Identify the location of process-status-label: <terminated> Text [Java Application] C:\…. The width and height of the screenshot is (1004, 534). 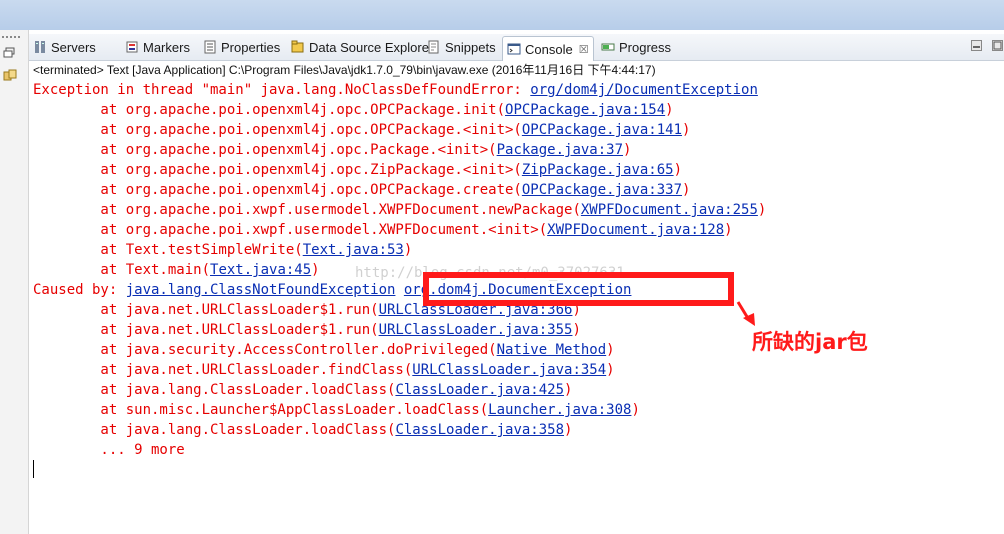
(344, 70).